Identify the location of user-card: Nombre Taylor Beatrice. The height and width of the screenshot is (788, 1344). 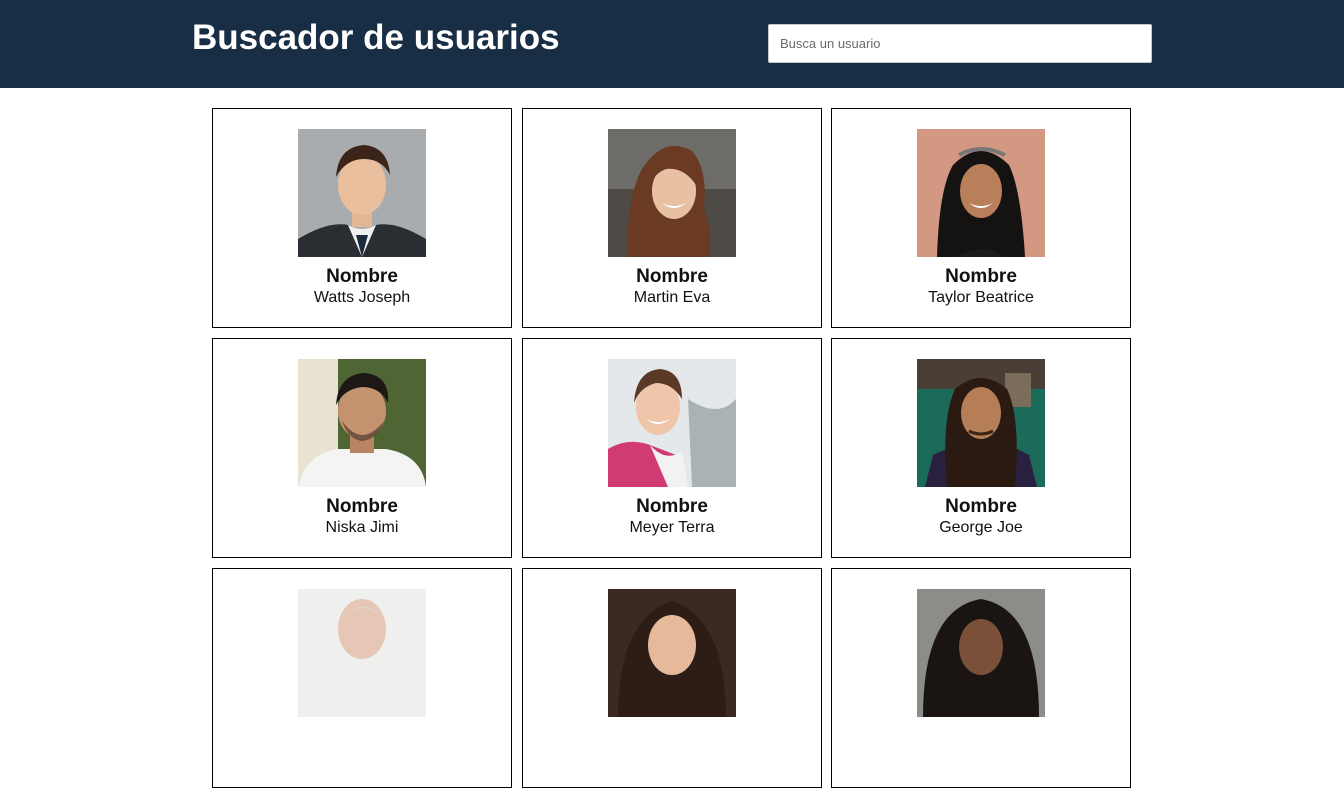
(981, 218).